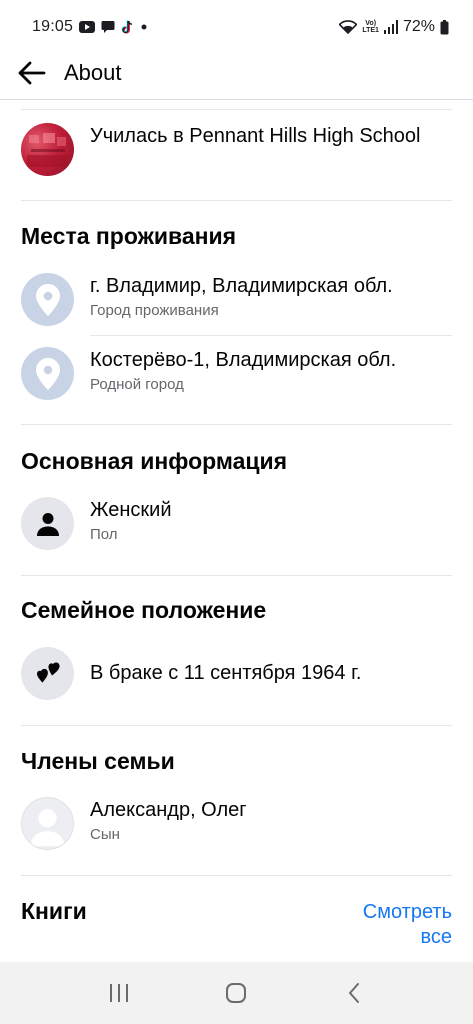 This screenshot has height=1024, width=473. Describe the element at coordinates (236, 73) in the screenshot. I see `app-header: About` at that location.